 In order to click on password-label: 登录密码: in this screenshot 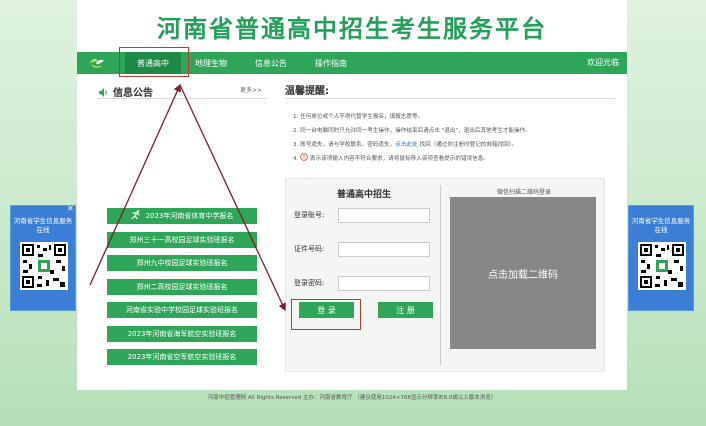, I will do `click(309, 283)`.